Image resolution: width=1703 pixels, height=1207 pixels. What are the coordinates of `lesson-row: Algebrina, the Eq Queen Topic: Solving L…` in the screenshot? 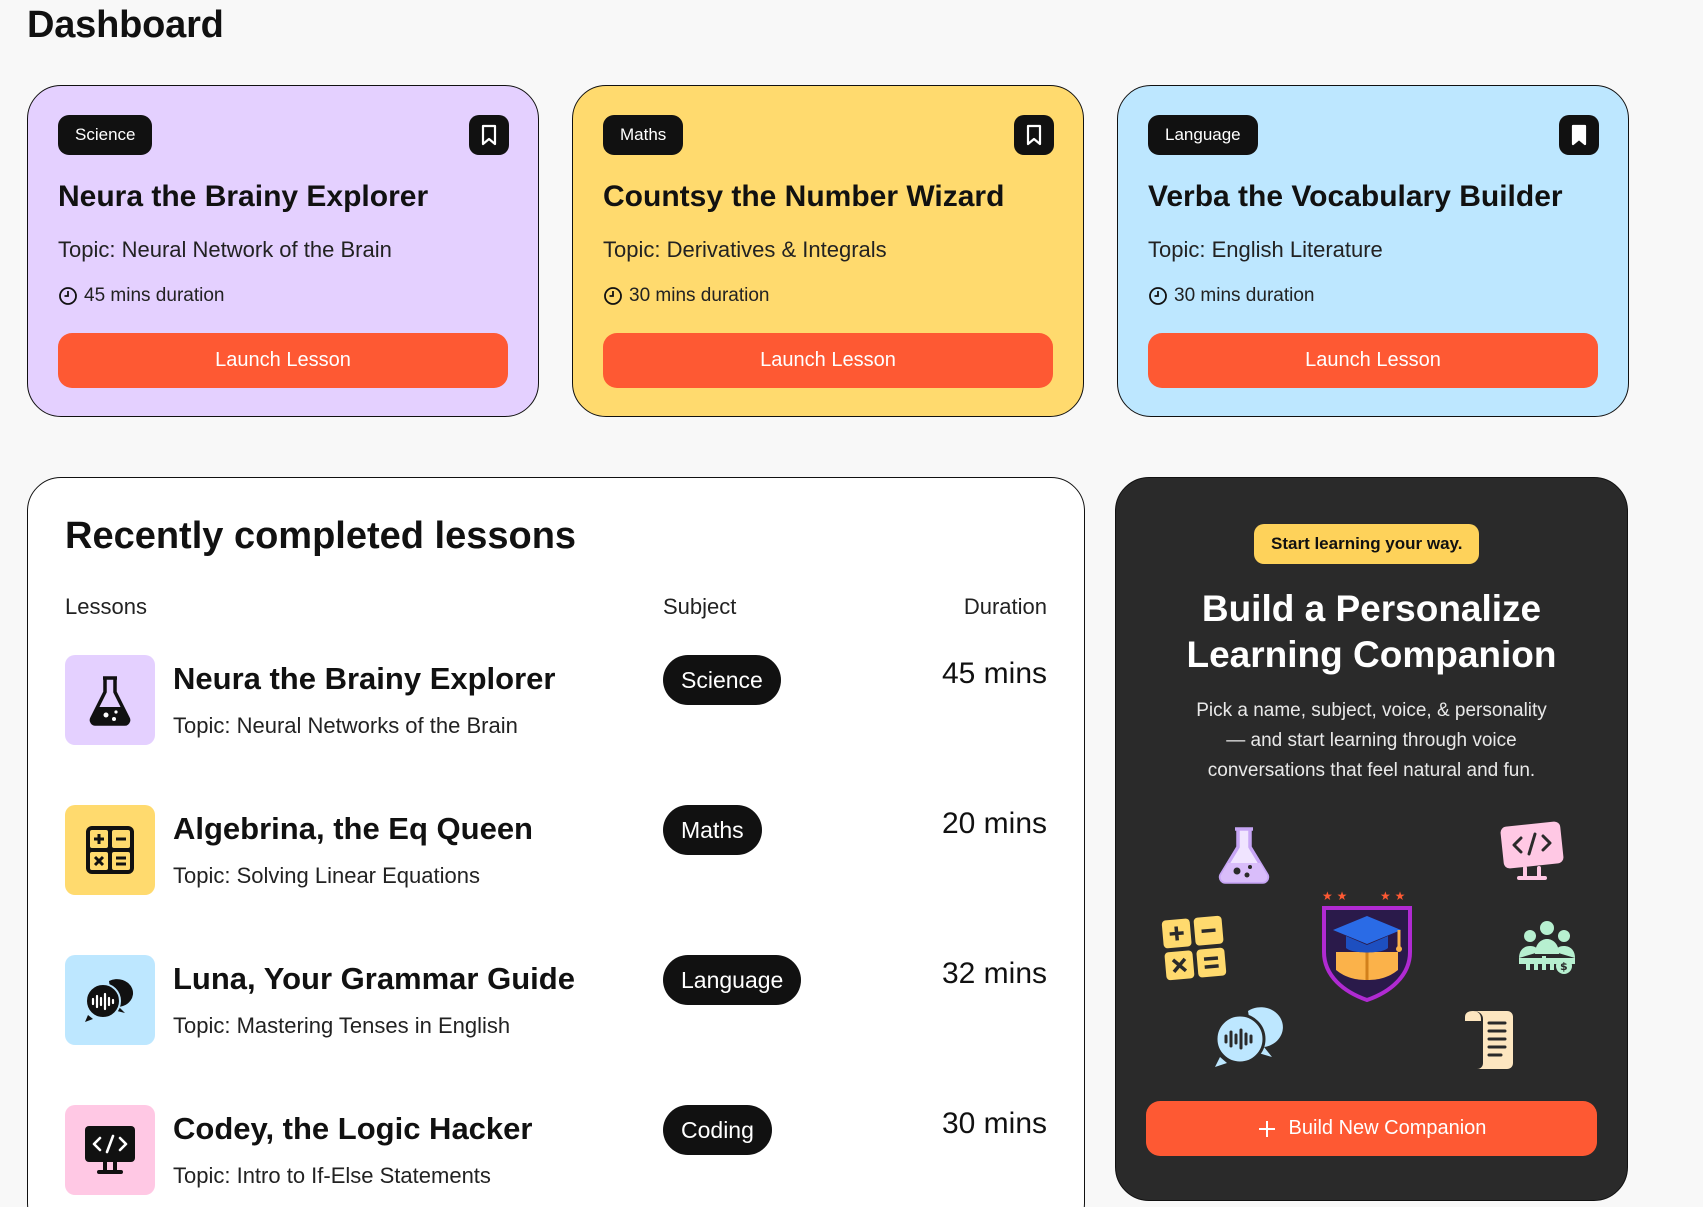 It's located at (556, 851).